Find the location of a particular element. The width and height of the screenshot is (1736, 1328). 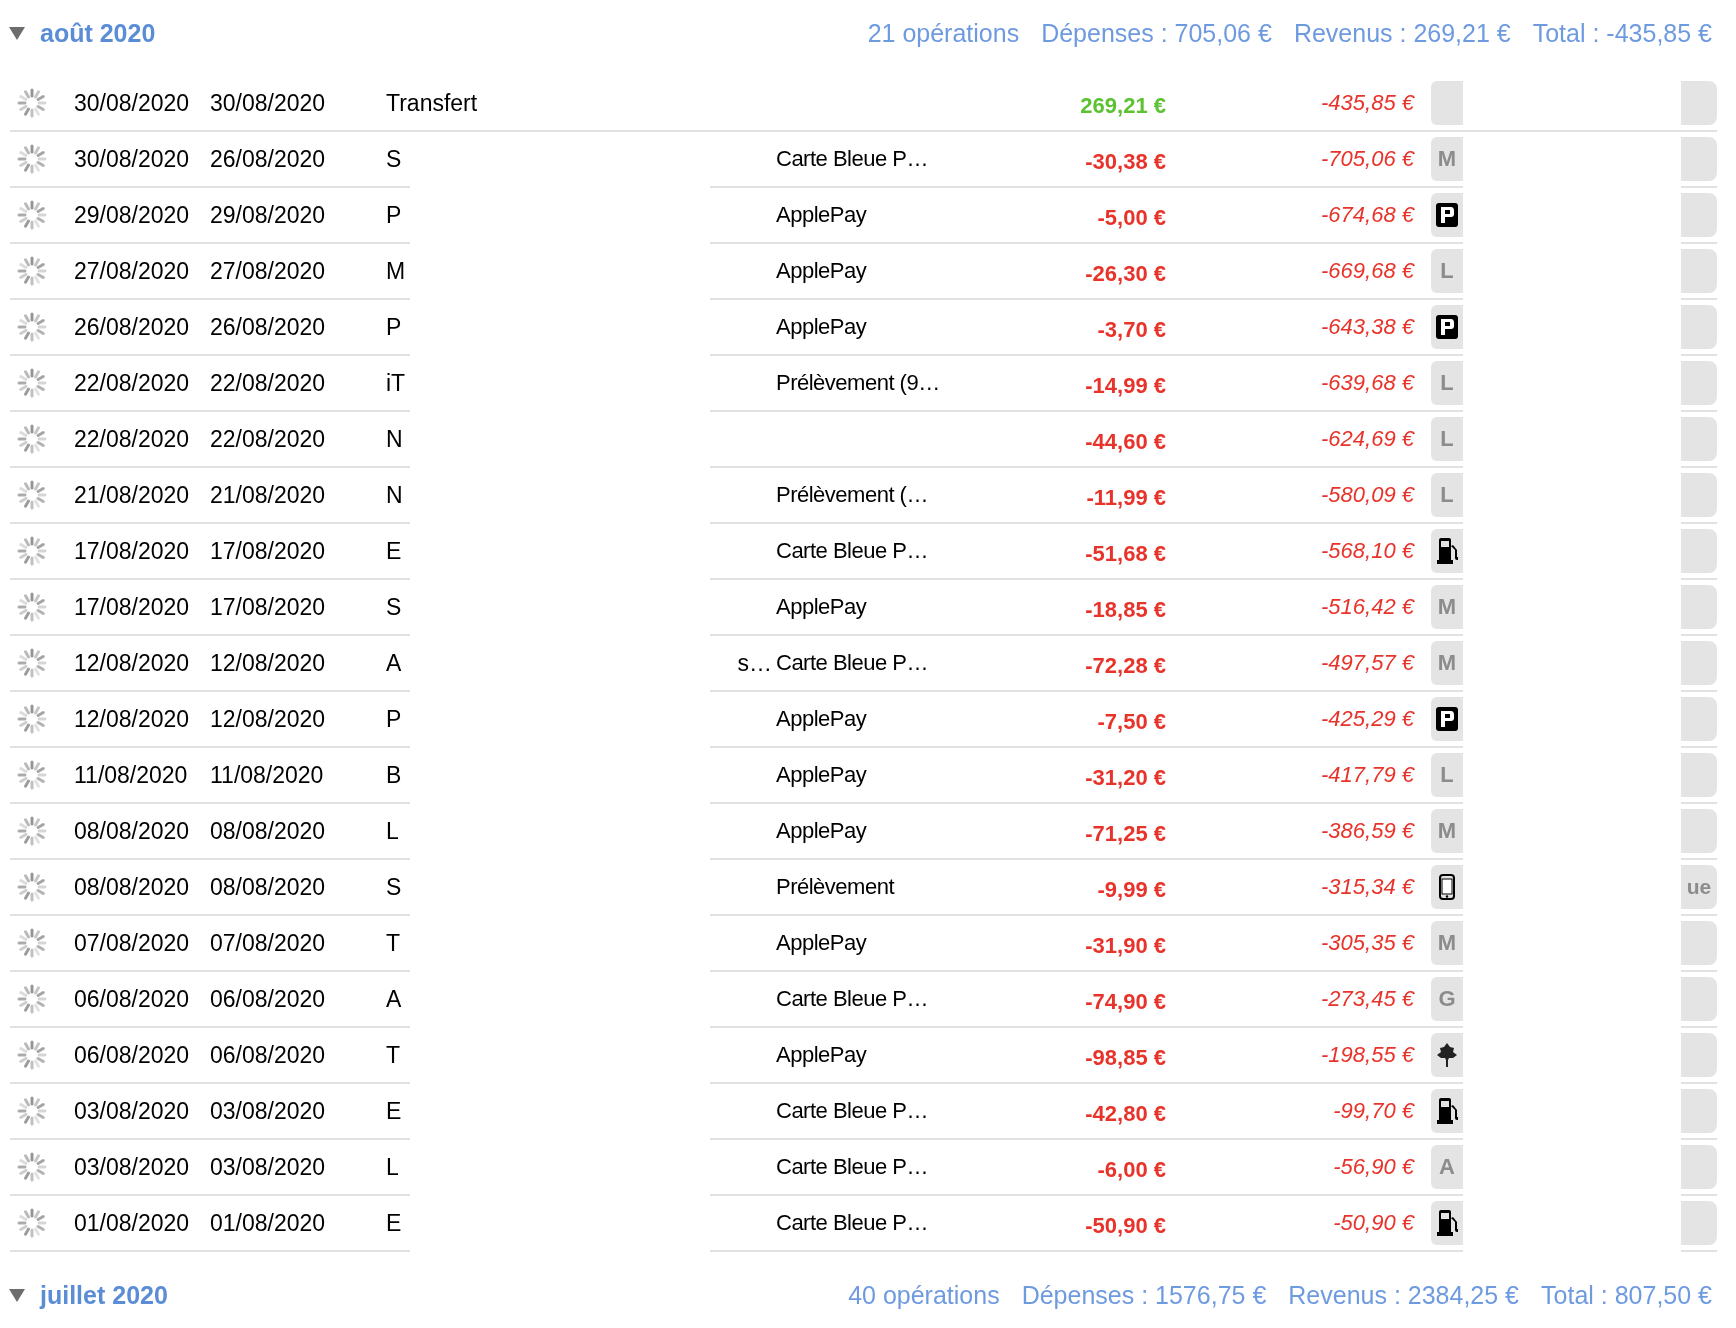

payee-cell: T is located at coordinates (393, 943).